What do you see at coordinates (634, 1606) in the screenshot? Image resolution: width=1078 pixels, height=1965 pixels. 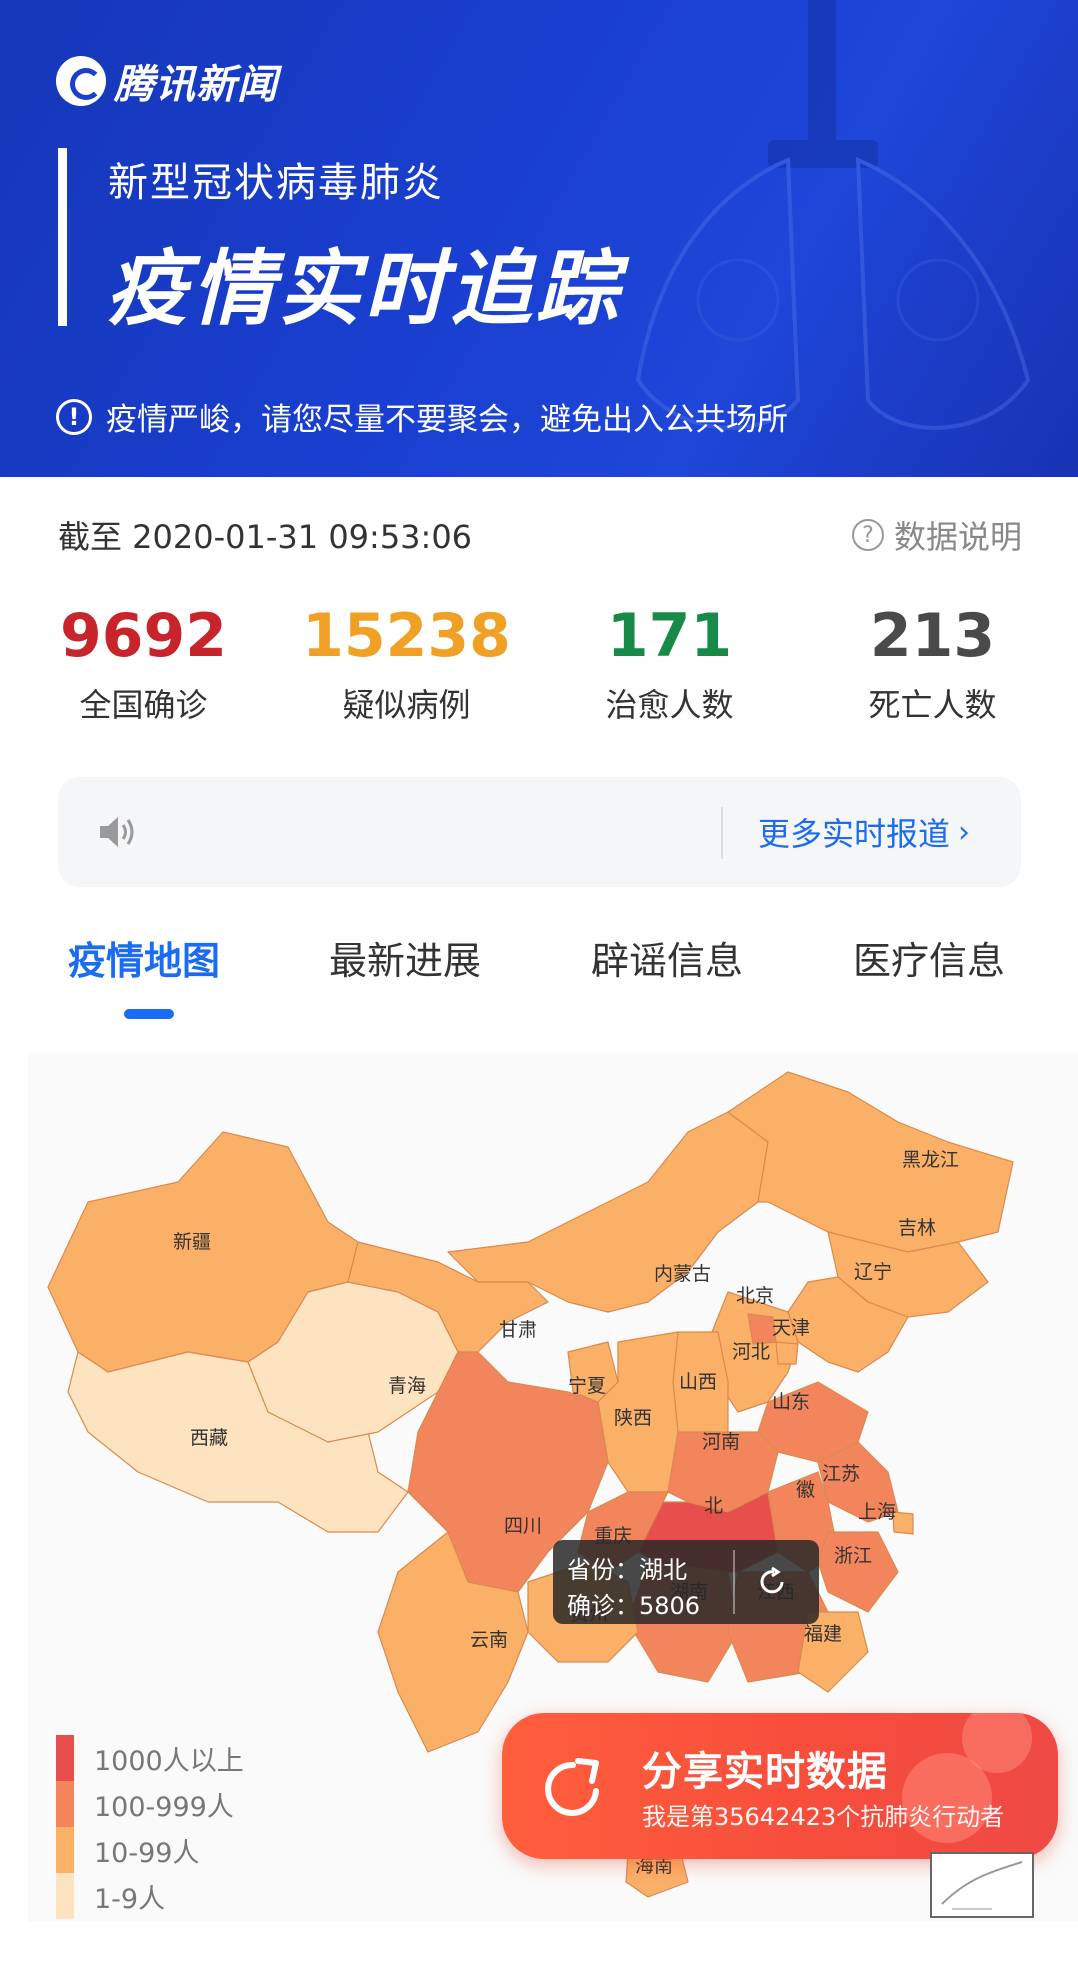 I see `tooltip-confirmed: 确诊：5806` at bounding box center [634, 1606].